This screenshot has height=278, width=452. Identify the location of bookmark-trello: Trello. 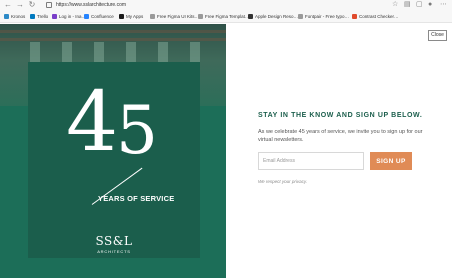
(39, 16).